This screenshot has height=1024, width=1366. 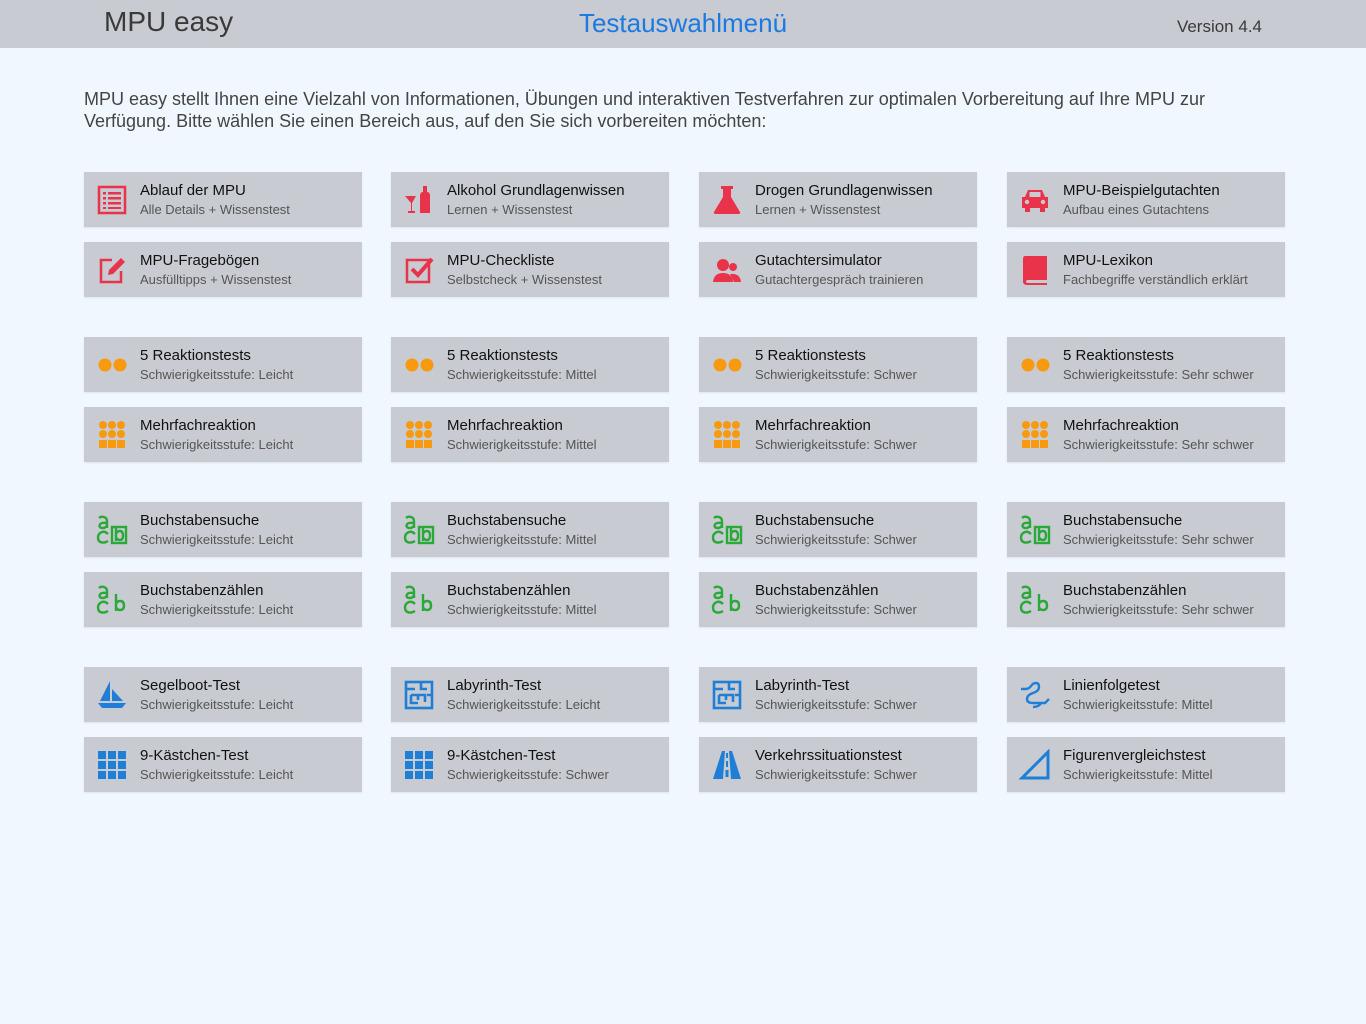 What do you see at coordinates (727, 200) in the screenshot?
I see `flask-icon` at bounding box center [727, 200].